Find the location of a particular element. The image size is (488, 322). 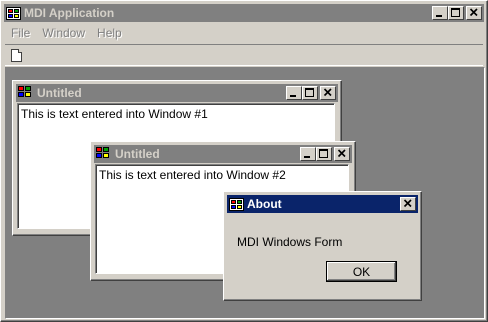

new-document-icon is located at coordinates (16, 55).